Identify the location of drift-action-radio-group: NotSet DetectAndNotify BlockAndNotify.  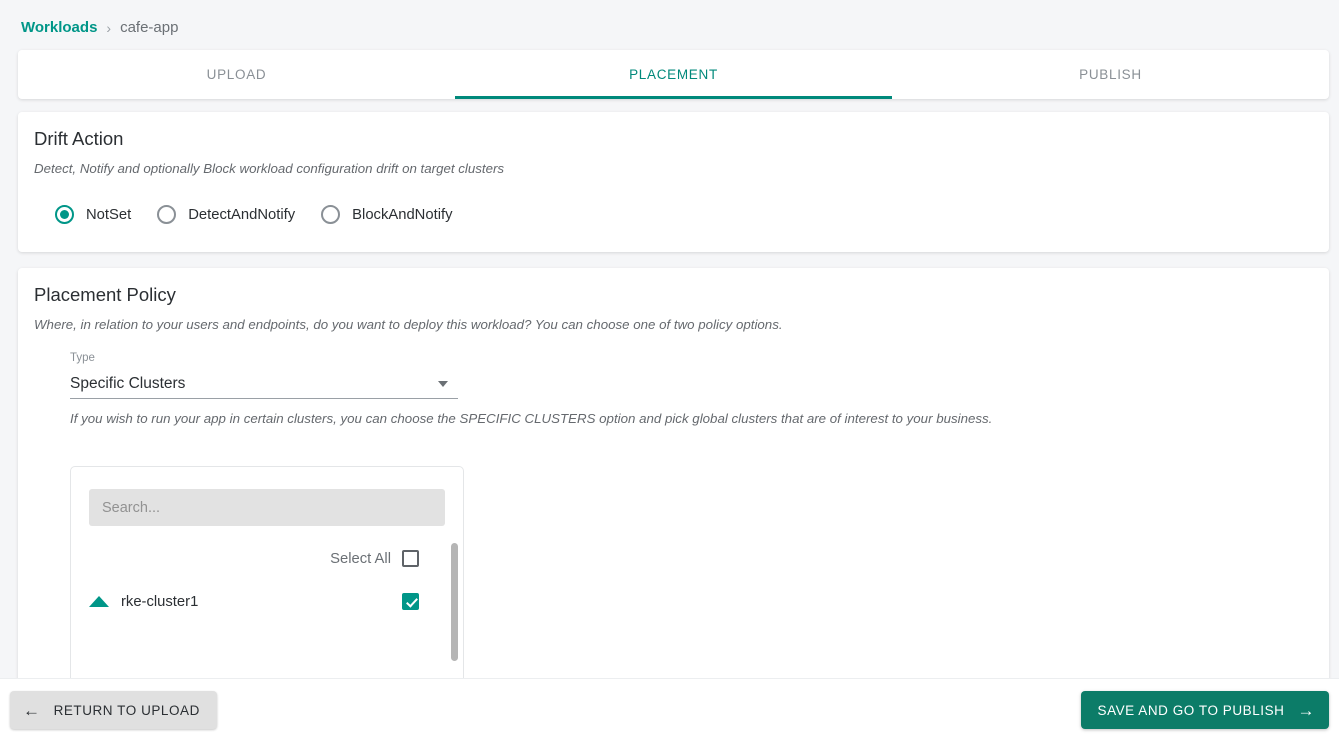
(673, 200).